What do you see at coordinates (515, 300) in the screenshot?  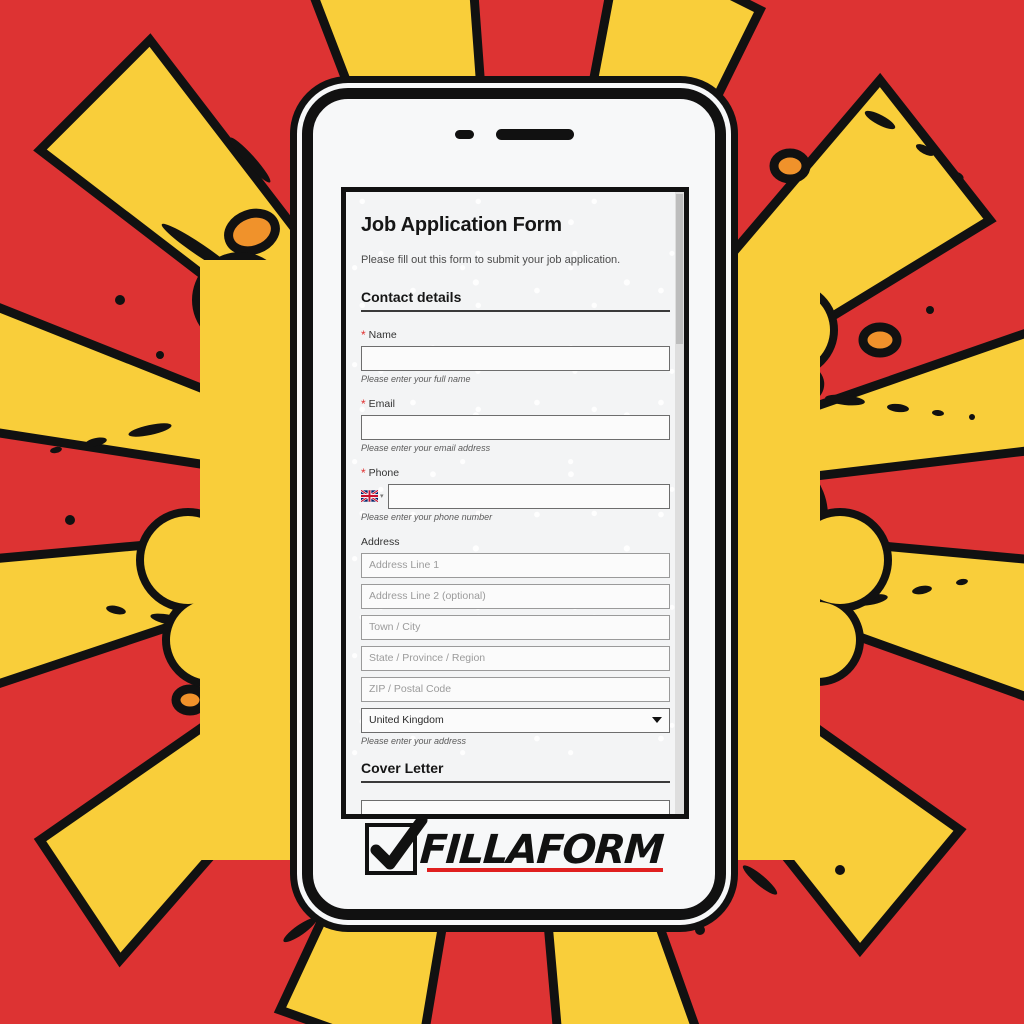 I see `section-heading-contact-details: Contact details` at bounding box center [515, 300].